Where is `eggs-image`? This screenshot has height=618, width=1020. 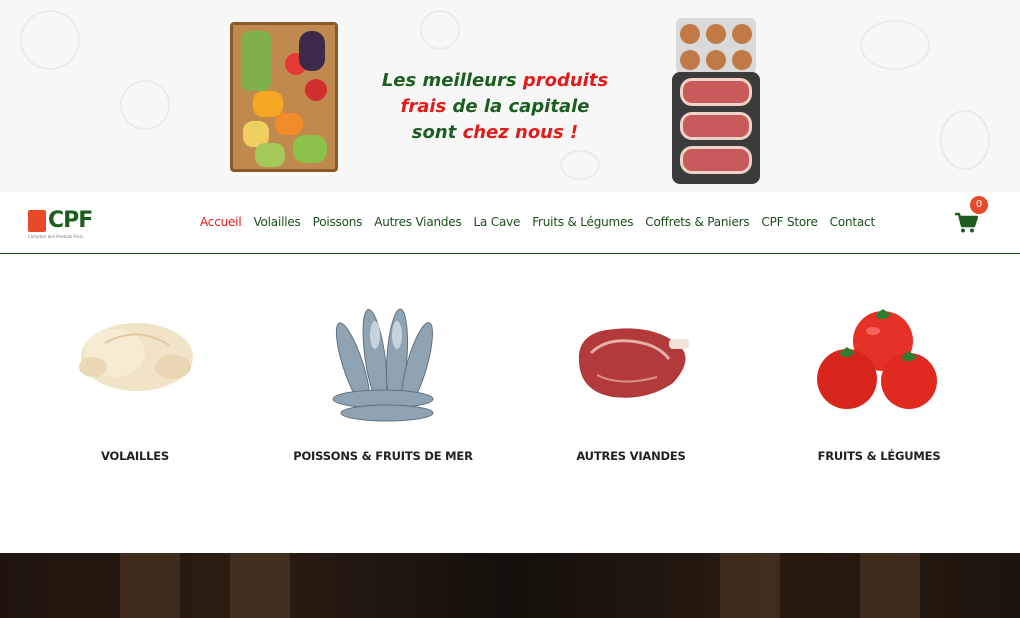 eggs-image is located at coordinates (716, 46).